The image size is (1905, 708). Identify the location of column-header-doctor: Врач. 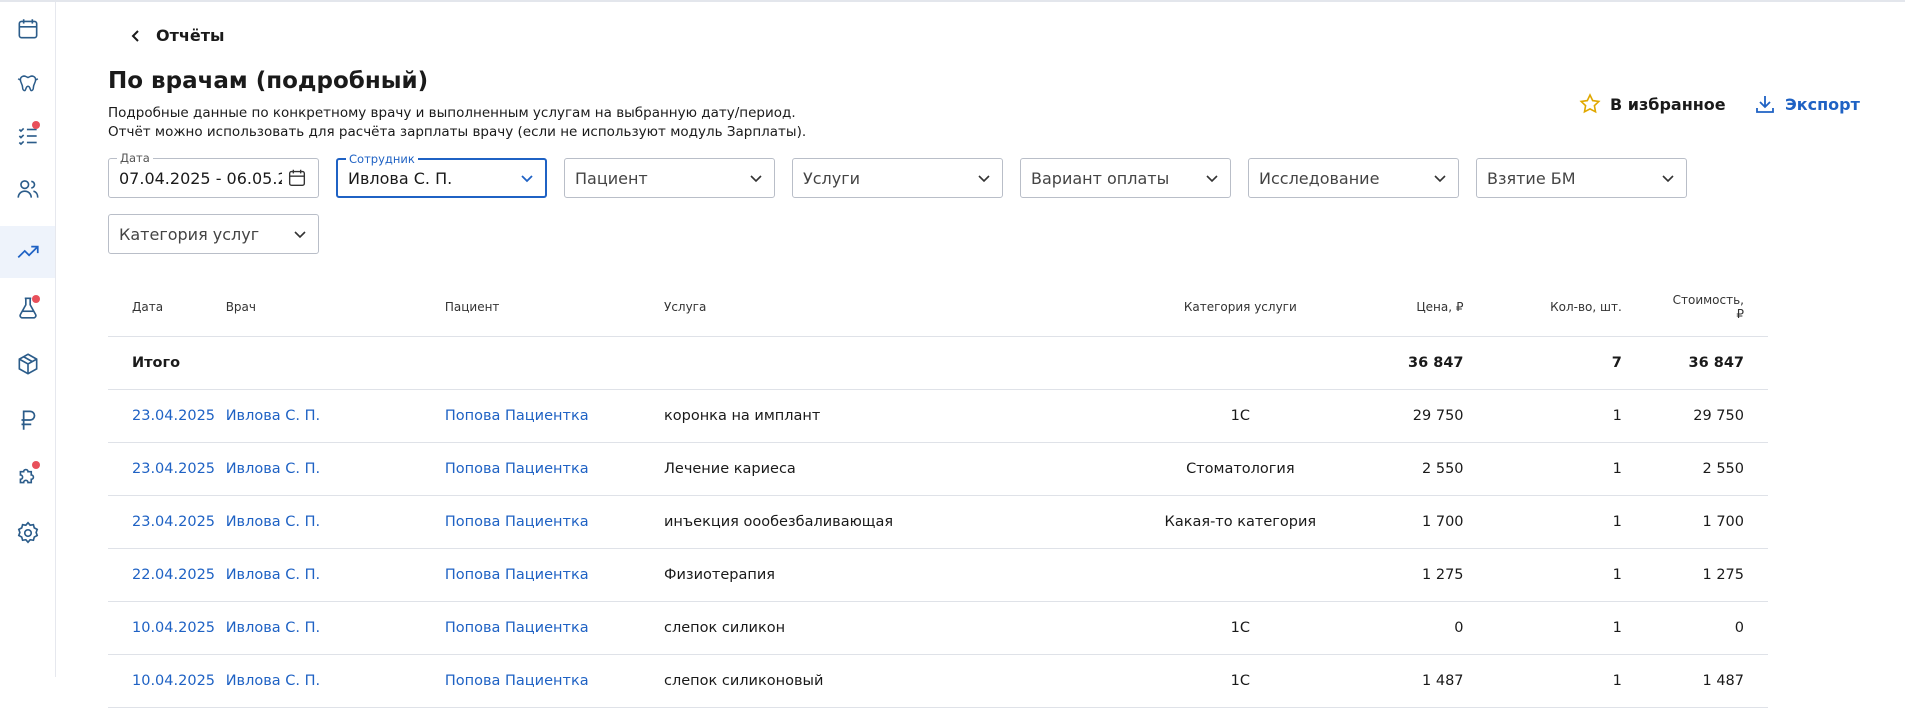
(335, 307).